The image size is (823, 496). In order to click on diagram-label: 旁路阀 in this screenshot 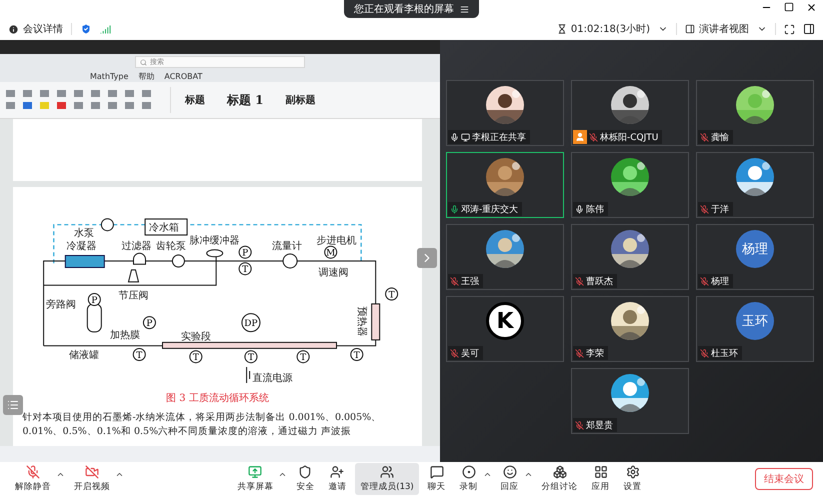, I will do `click(61, 304)`.